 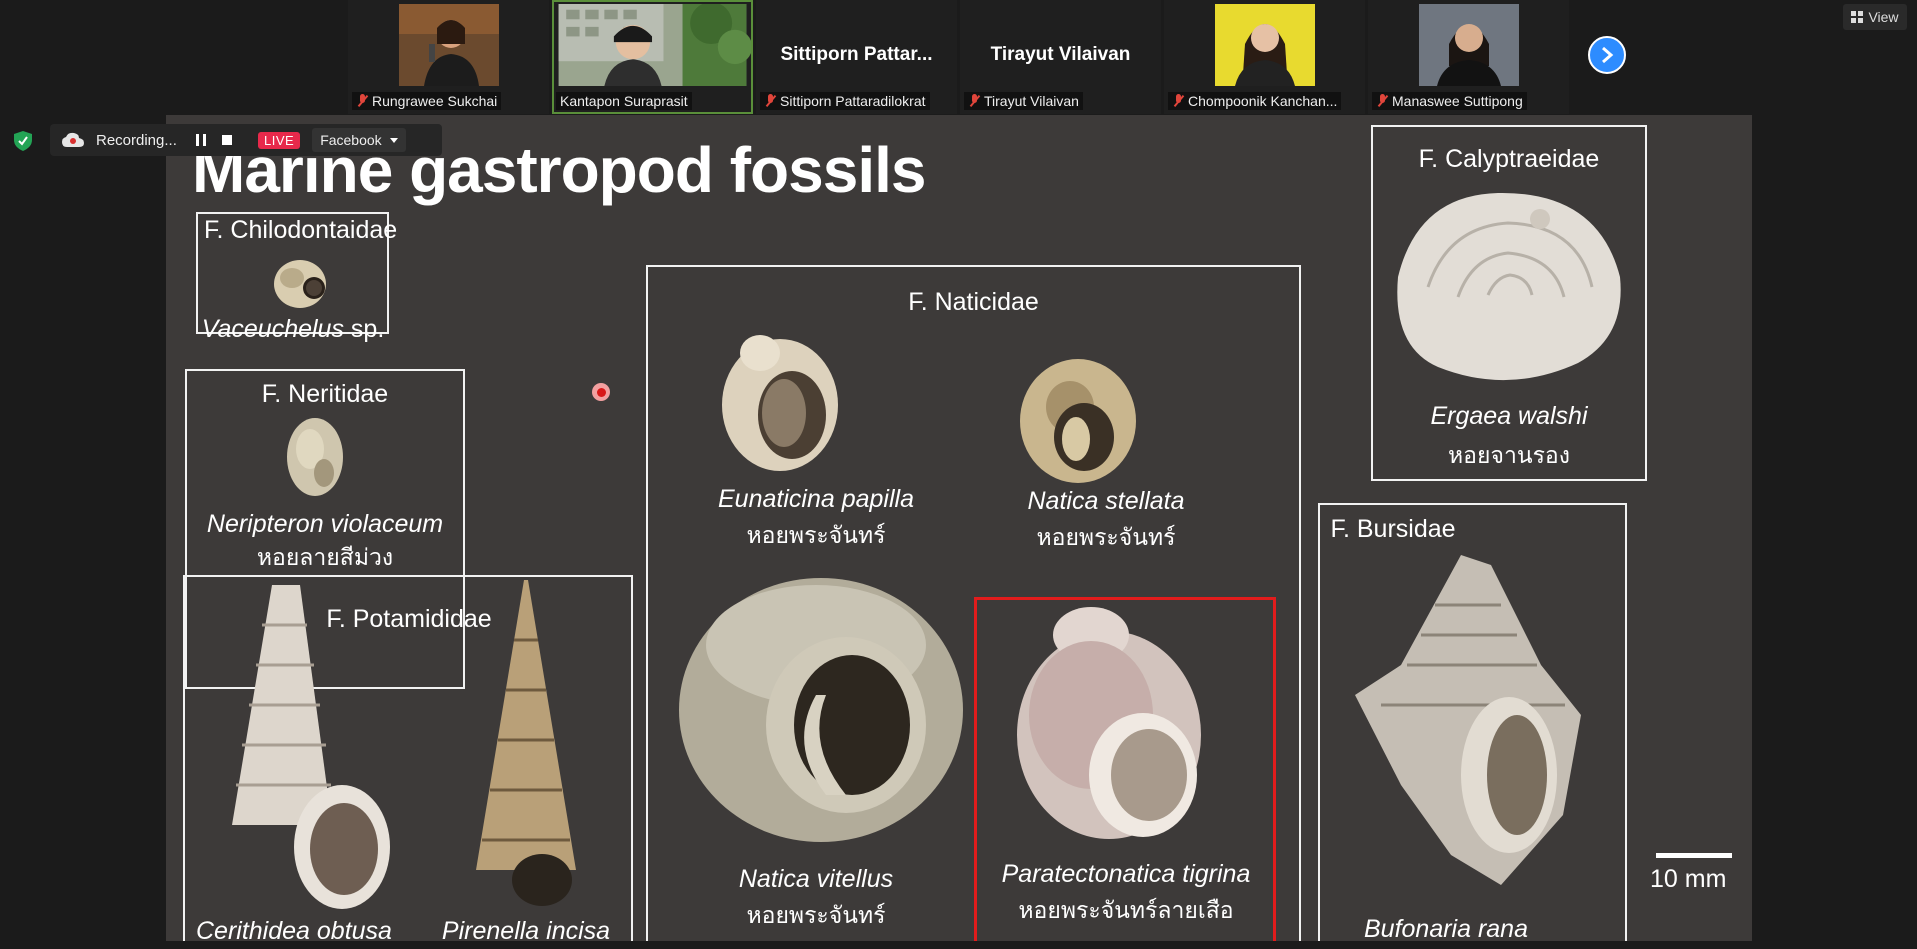 I want to click on participant-tile: Manaswee Suttipong, so click(x=1468, y=57).